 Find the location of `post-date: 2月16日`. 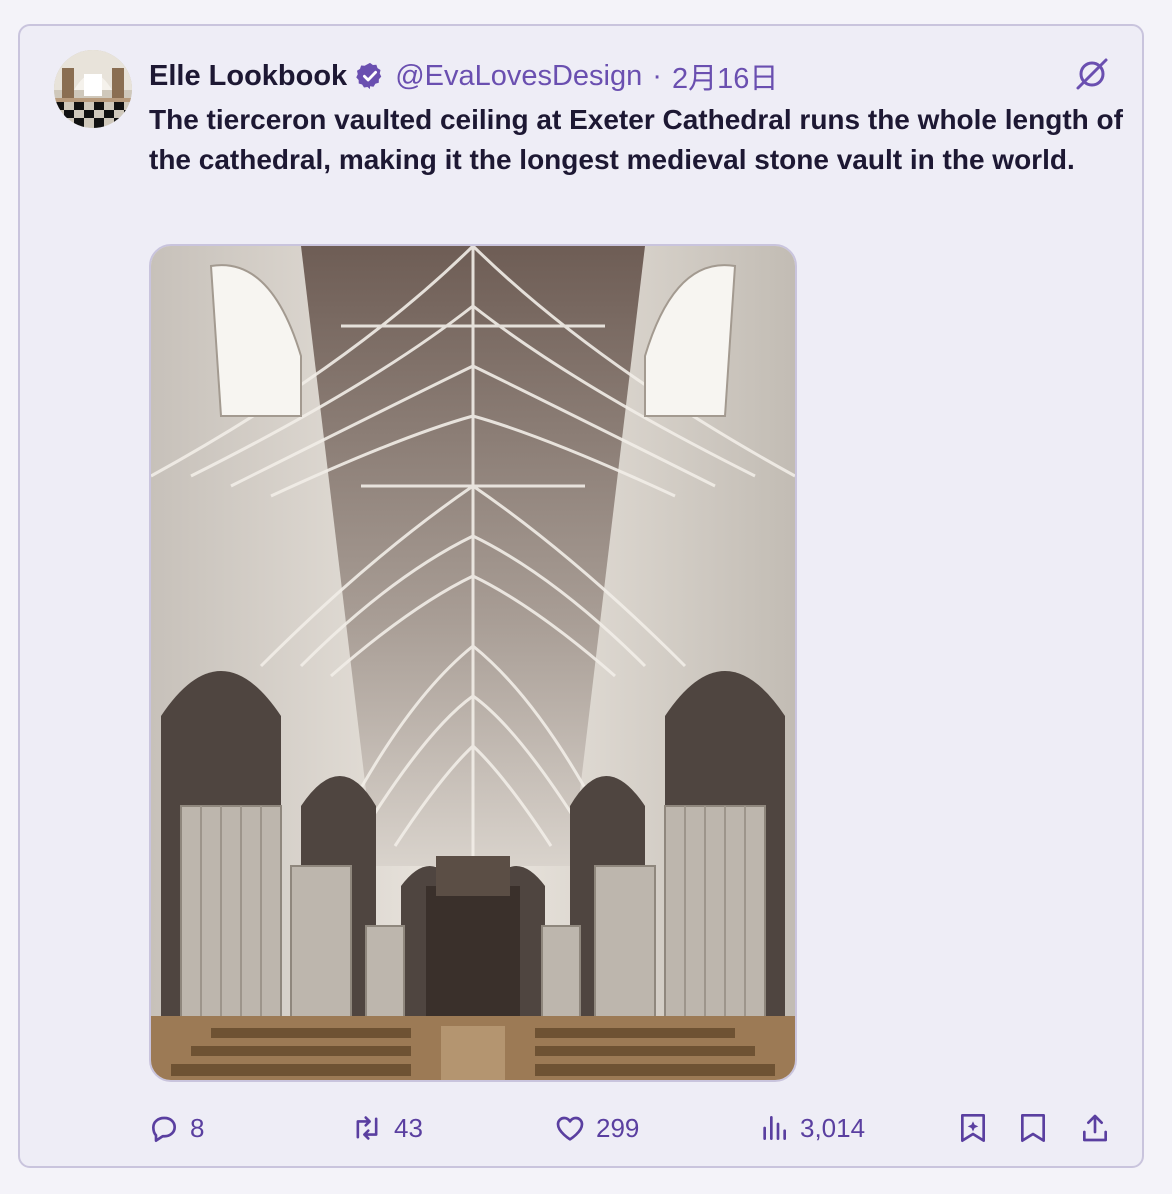

post-date: 2月16日 is located at coordinates (725, 76).